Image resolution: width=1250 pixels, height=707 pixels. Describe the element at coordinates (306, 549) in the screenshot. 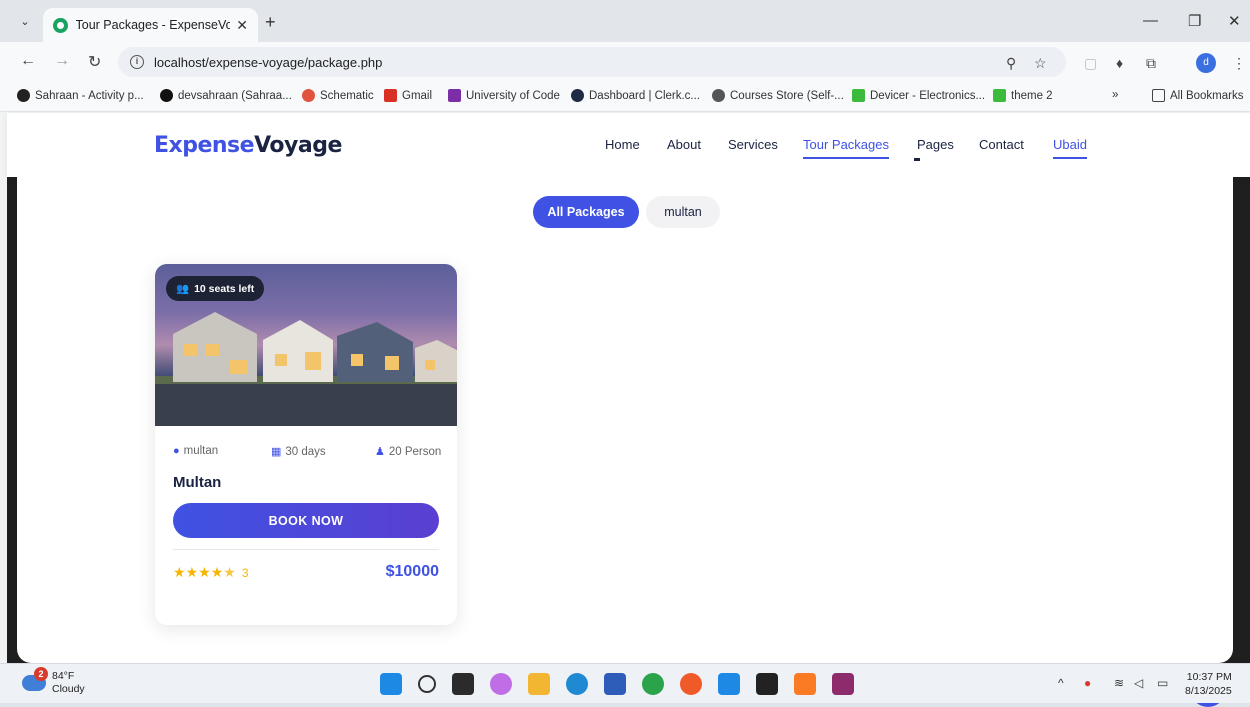

I see `card-divider` at that location.